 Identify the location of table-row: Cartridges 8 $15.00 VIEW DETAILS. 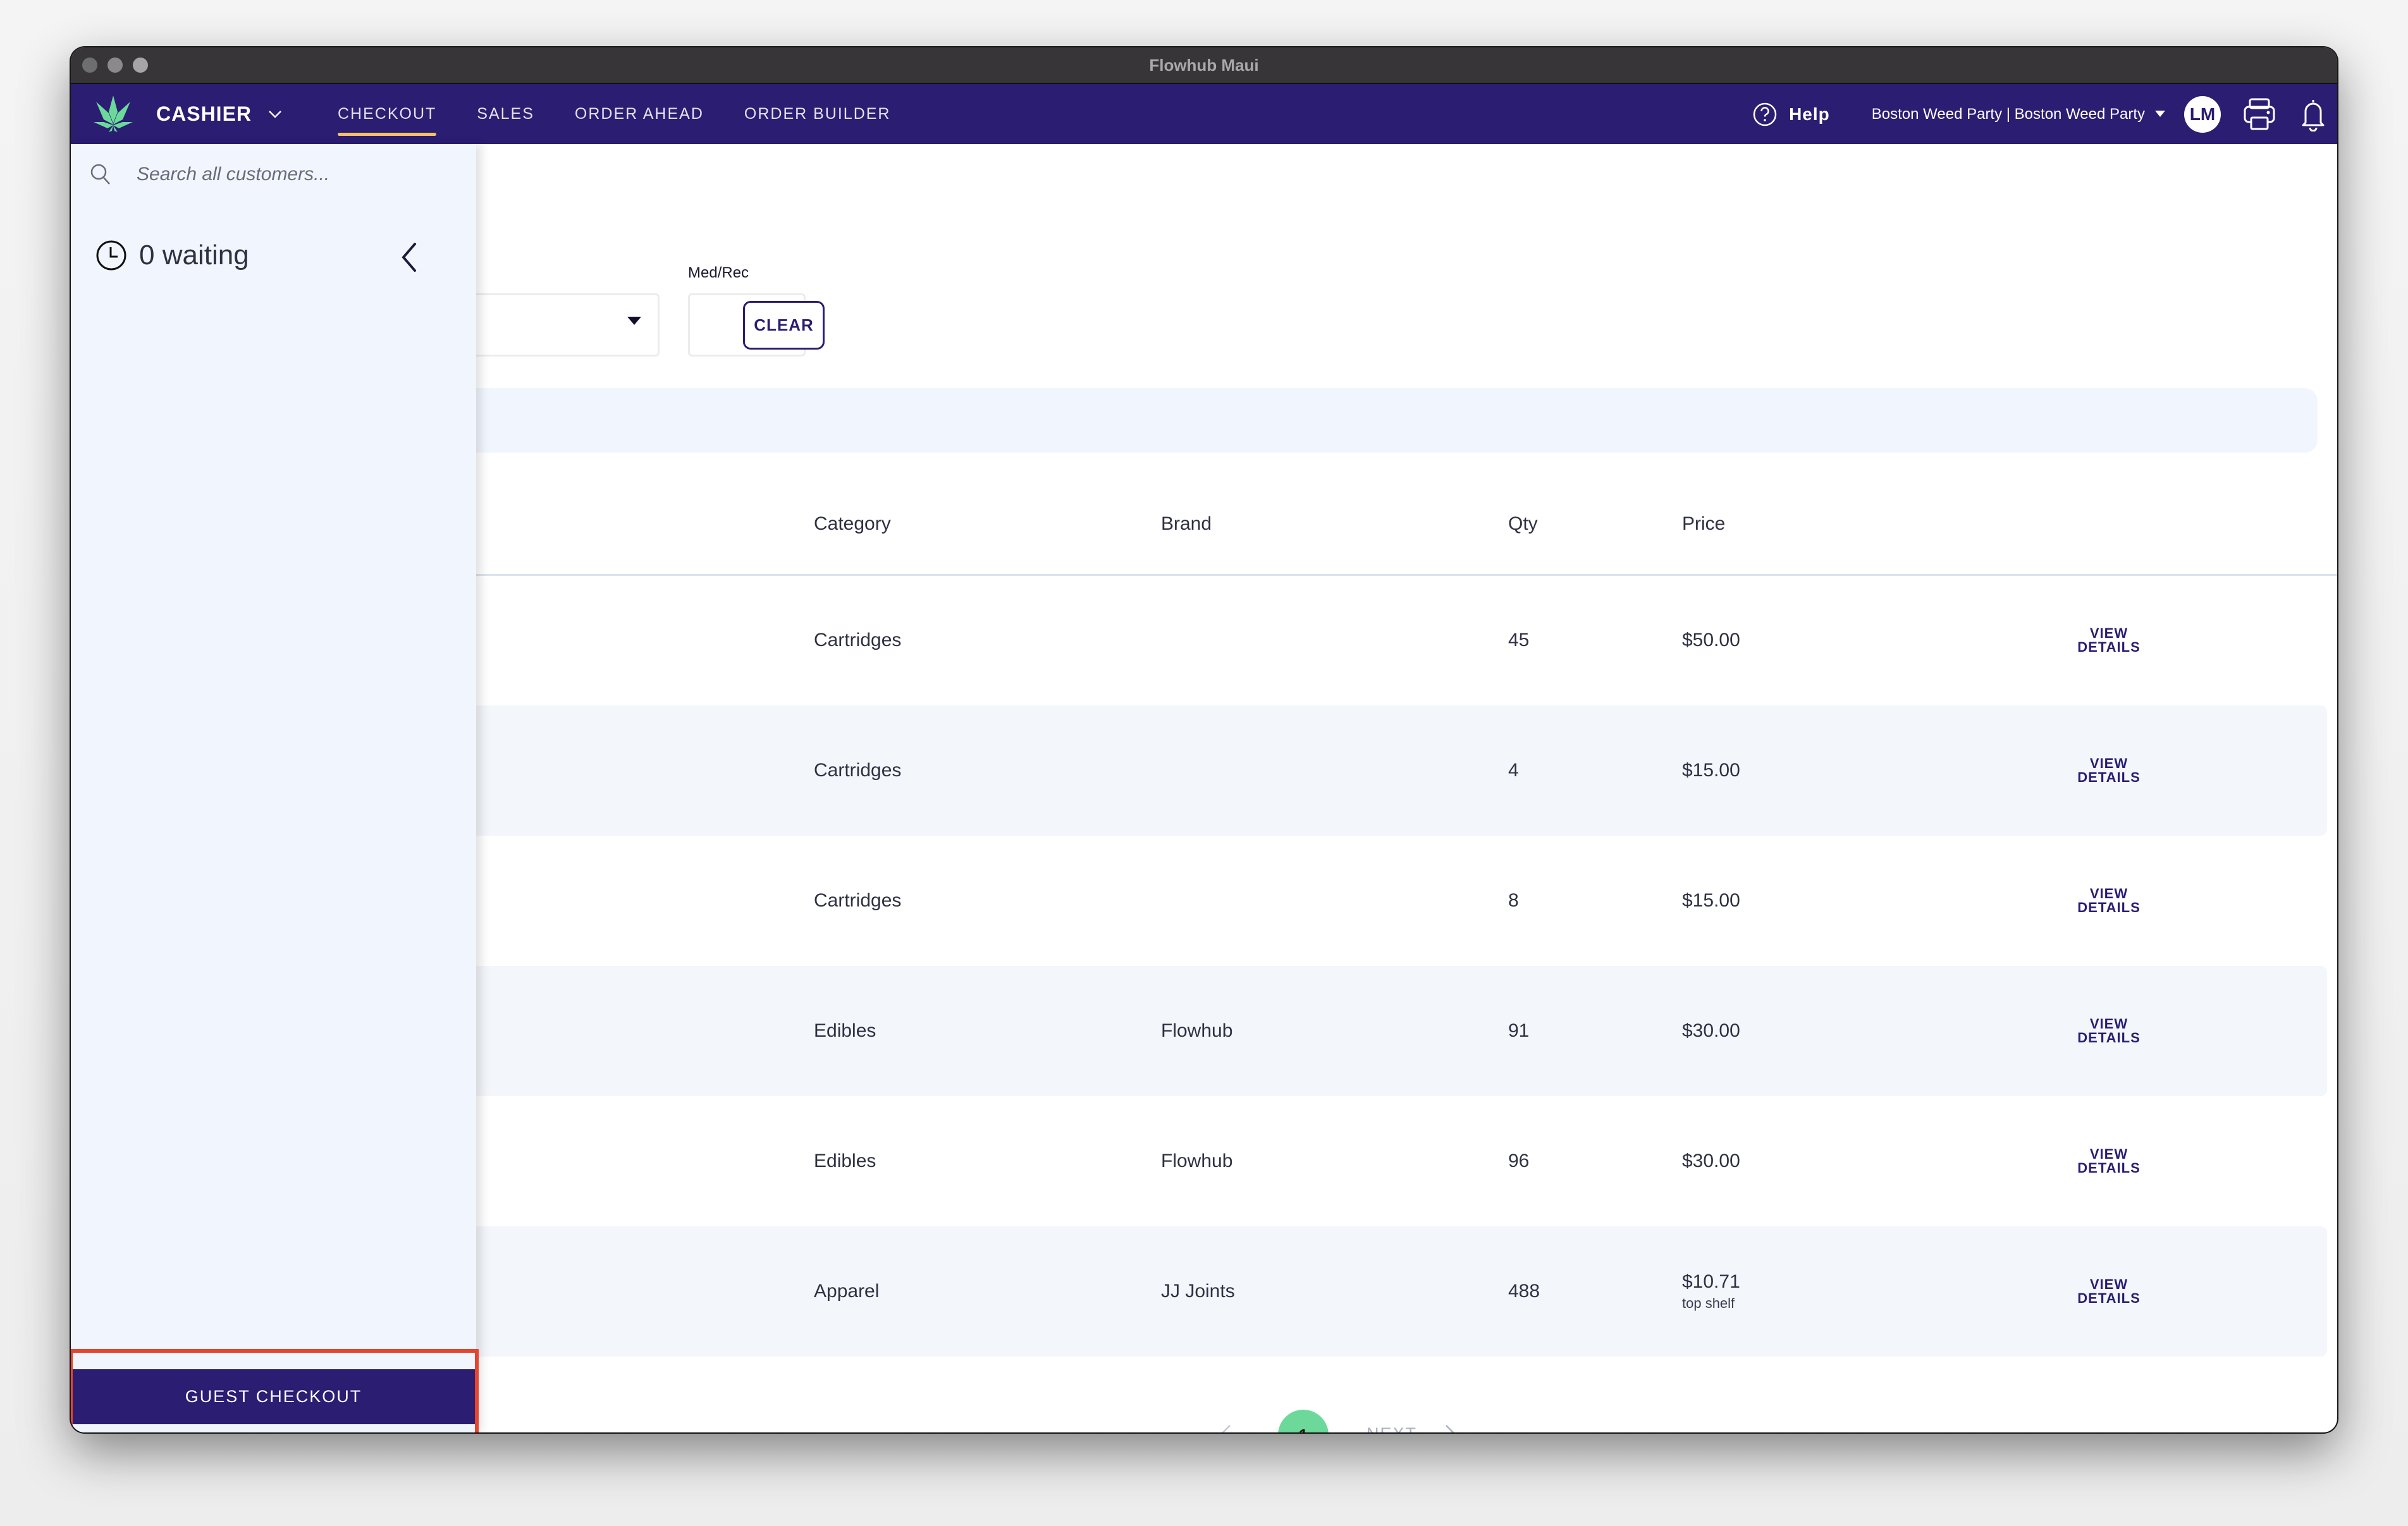
(1401, 901).